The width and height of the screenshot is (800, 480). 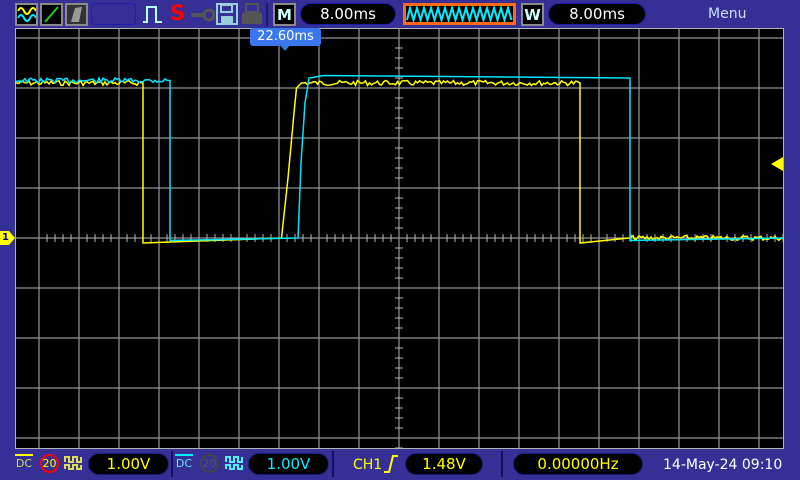 What do you see at coordinates (76, 14) in the screenshot?
I see `persistence-icon` at bounding box center [76, 14].